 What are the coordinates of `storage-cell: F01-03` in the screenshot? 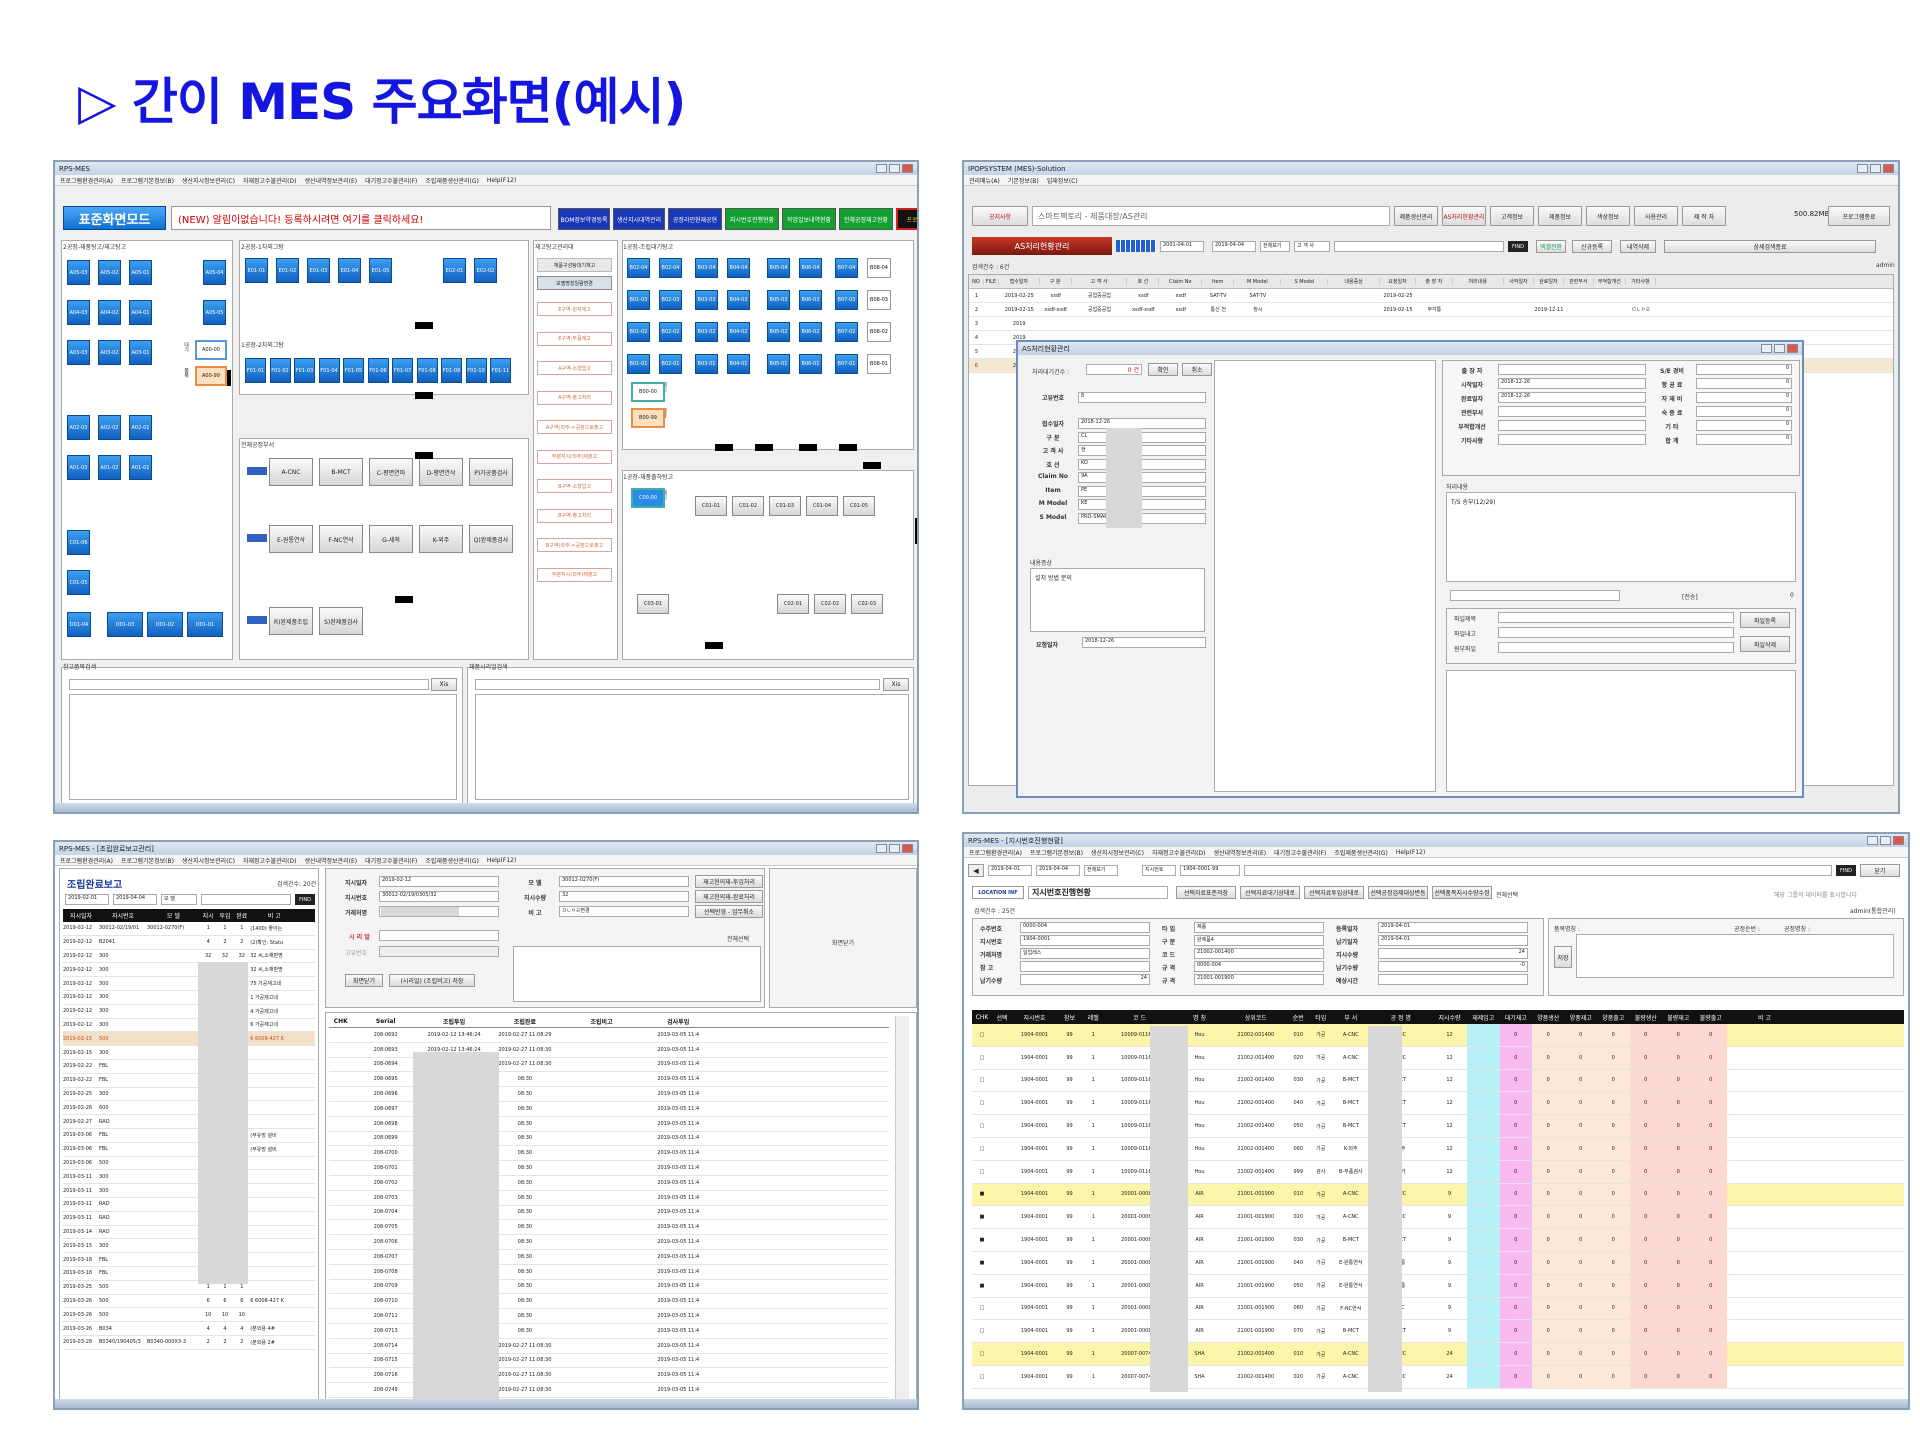 It's located at (304, 370).